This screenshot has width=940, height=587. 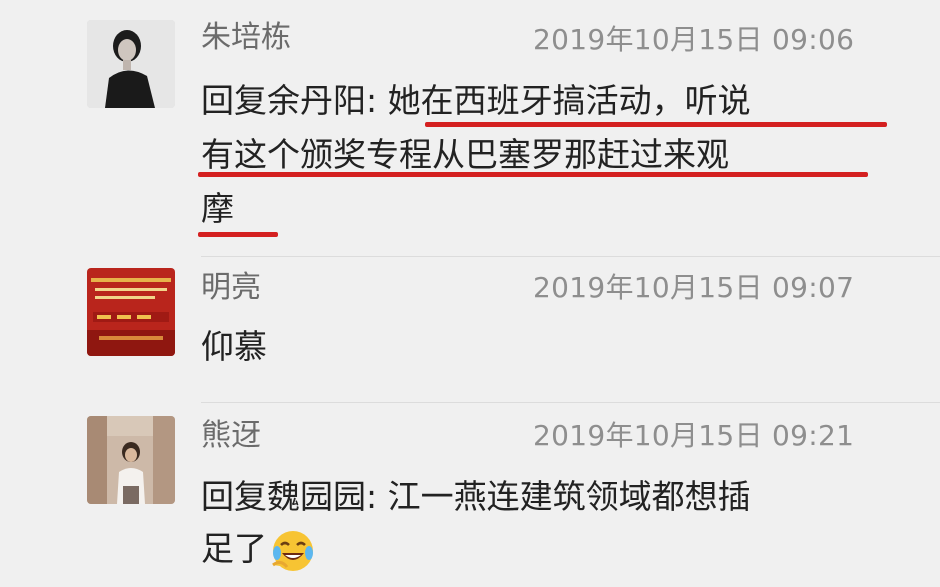 I want to click on reply-to-name: 魏园园, so click(x=316, y=496).